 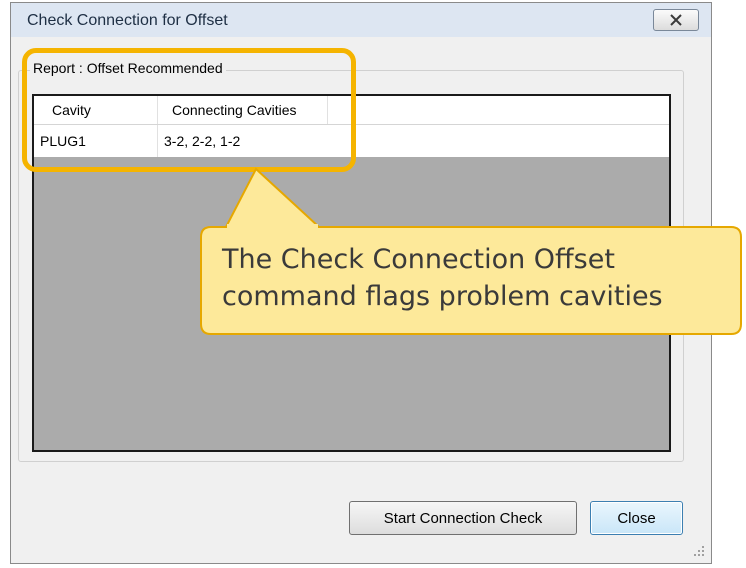 I want to click on callout-pointer, so click(x=273, y=197).